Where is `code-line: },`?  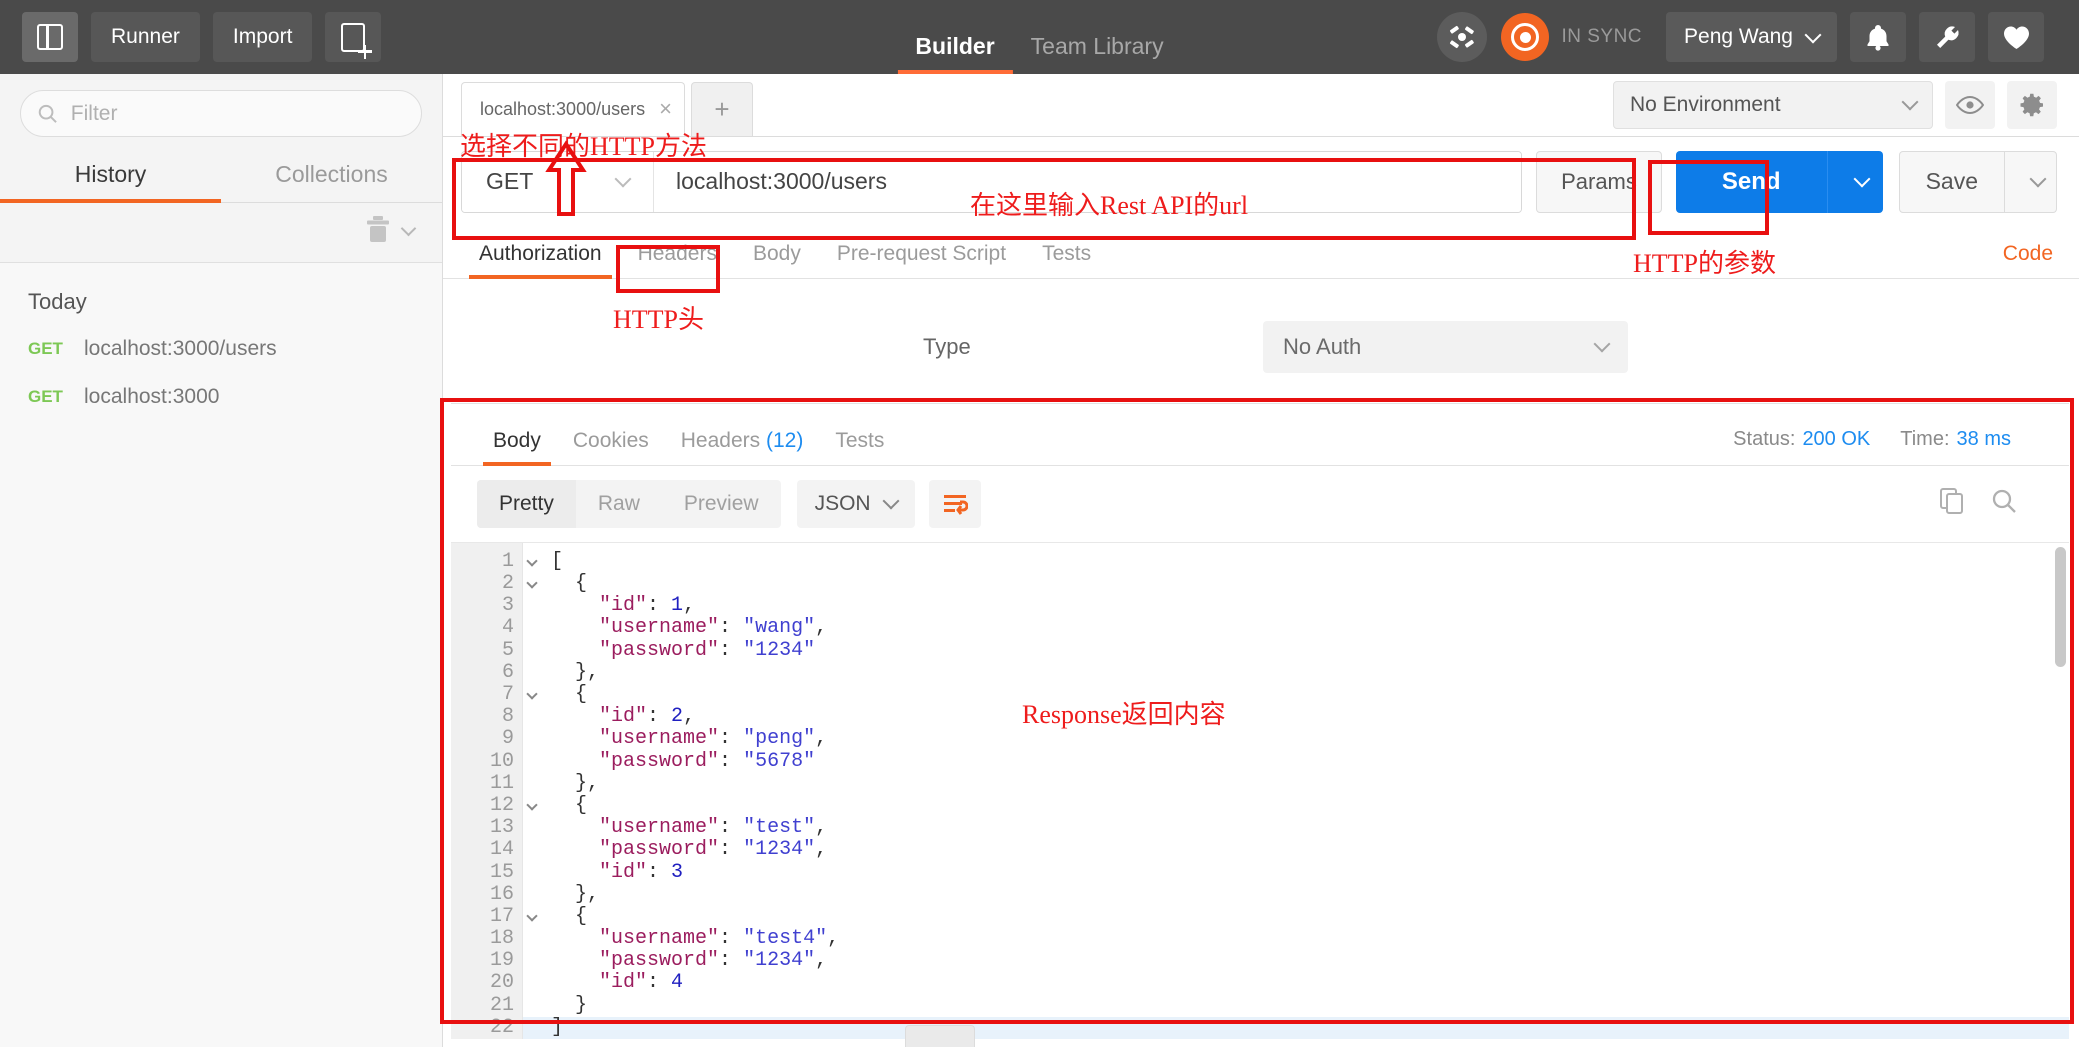 code-line: }, is located at coordinates (575, 894).